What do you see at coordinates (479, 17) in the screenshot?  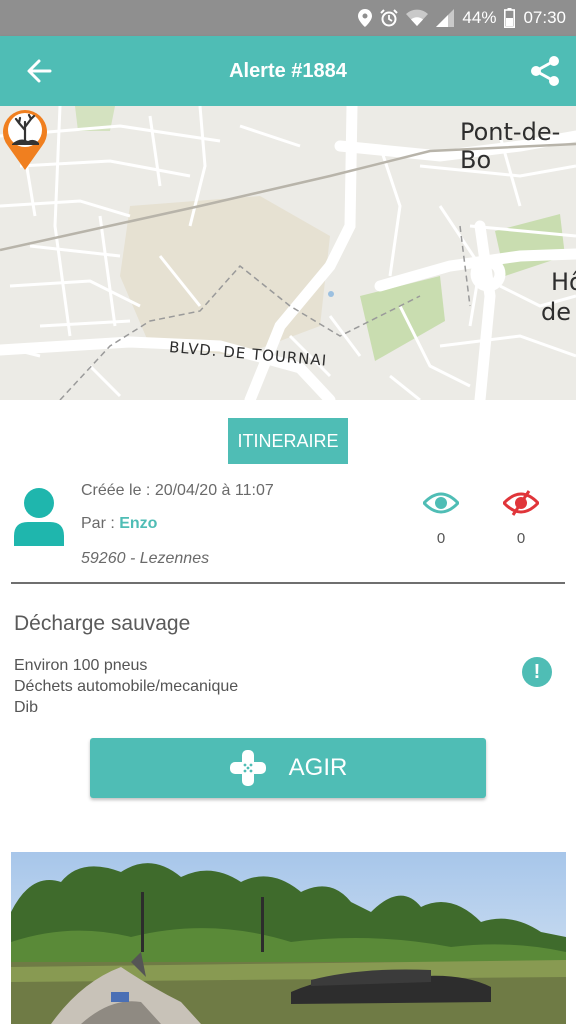 I see `battery-percent: 44%` at bounding box center [479, 17].